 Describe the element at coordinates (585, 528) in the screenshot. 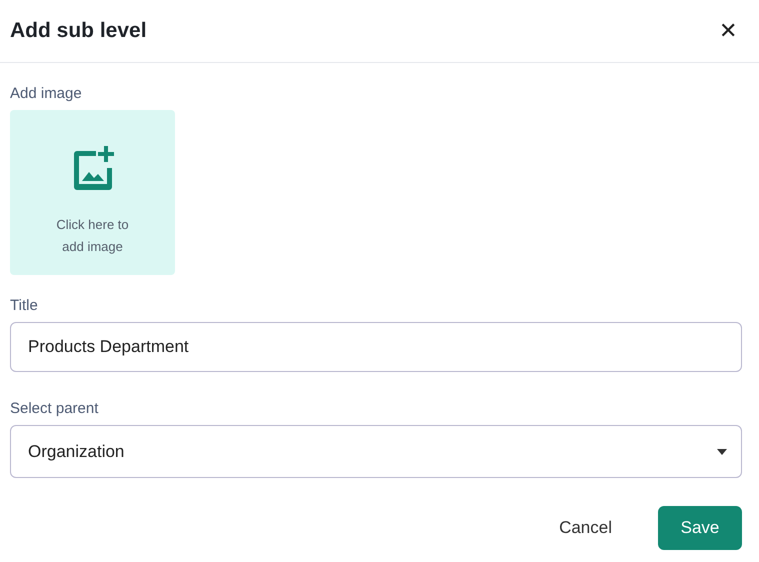

I see `cancel-button: Cancel` at that location.